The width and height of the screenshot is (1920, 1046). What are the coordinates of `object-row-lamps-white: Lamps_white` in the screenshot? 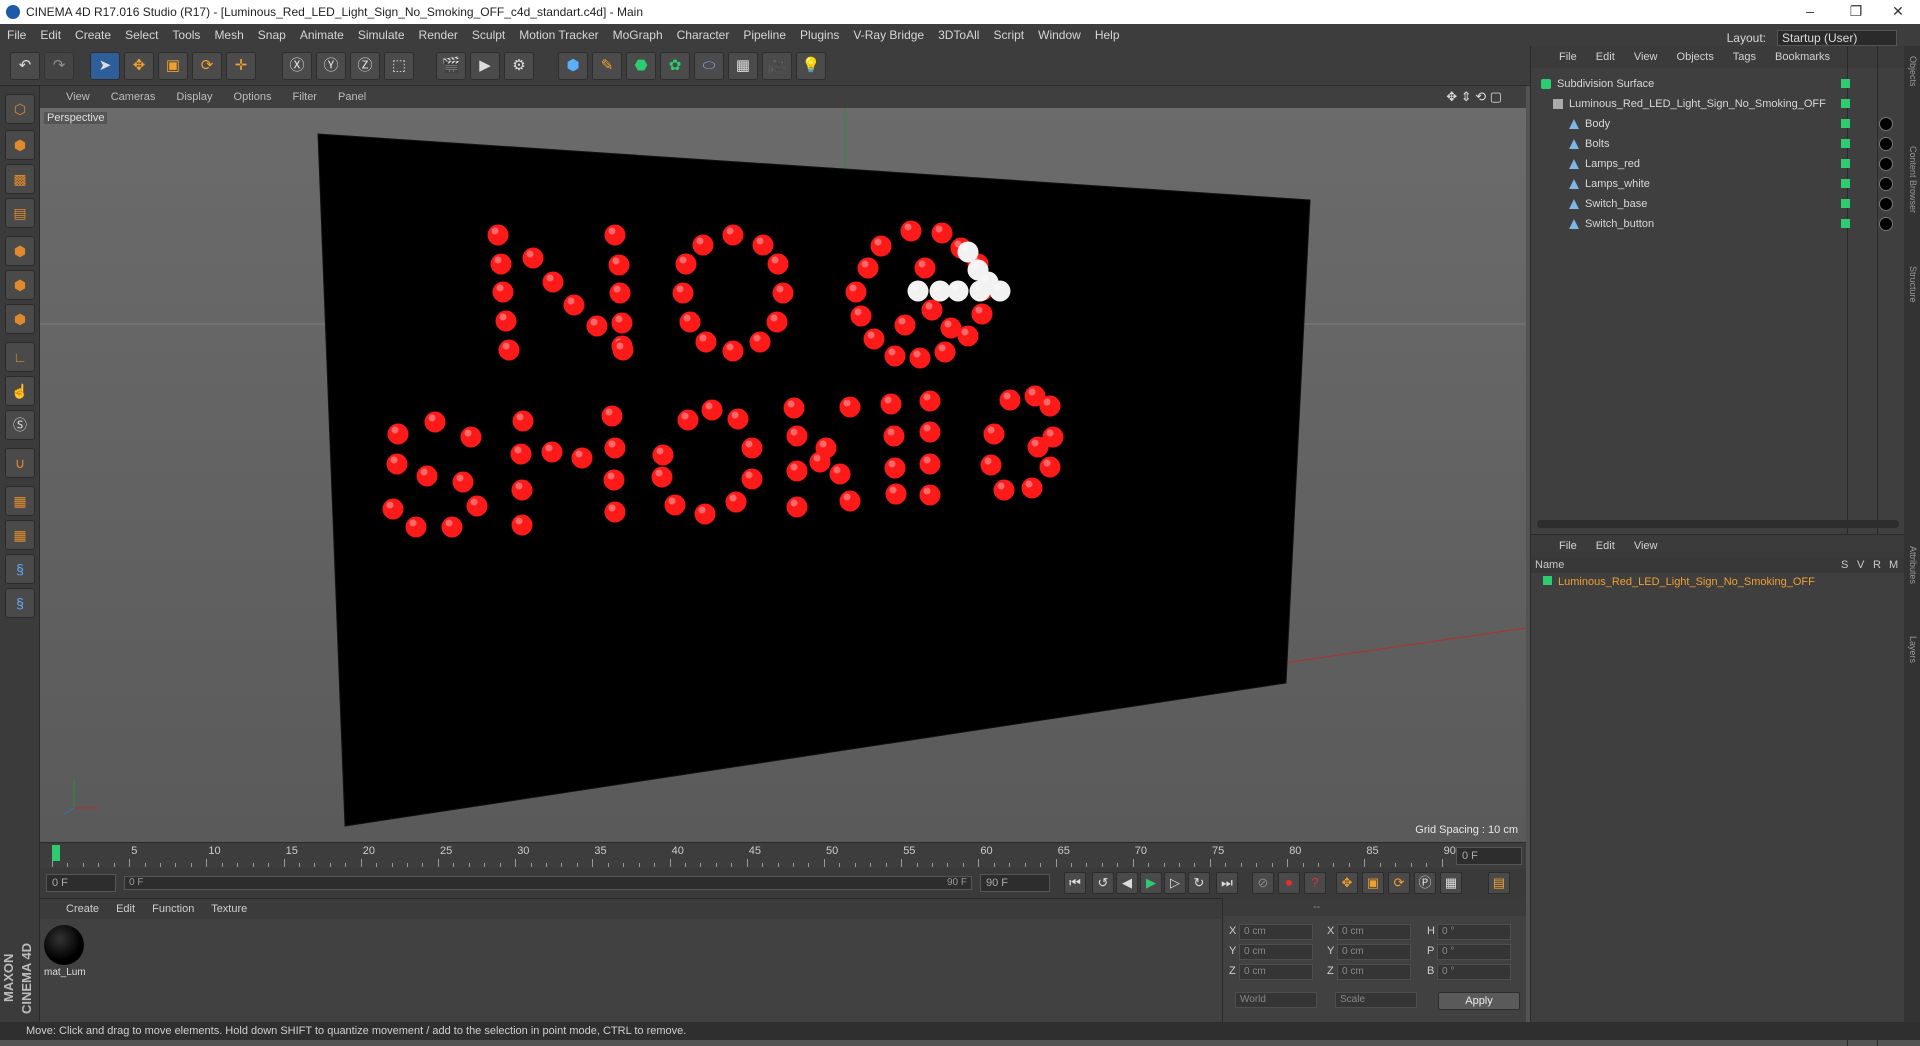 It's located at (1712, 184).